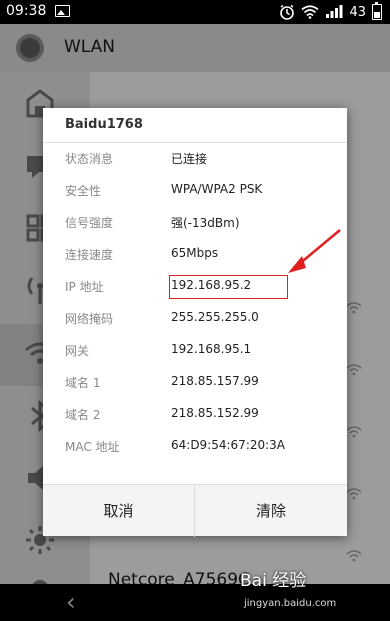  What do you see at coordinates (71, 602) in the screenshot?
I see `back-chevron-icon: ‹` at bounding box center [71, 602].